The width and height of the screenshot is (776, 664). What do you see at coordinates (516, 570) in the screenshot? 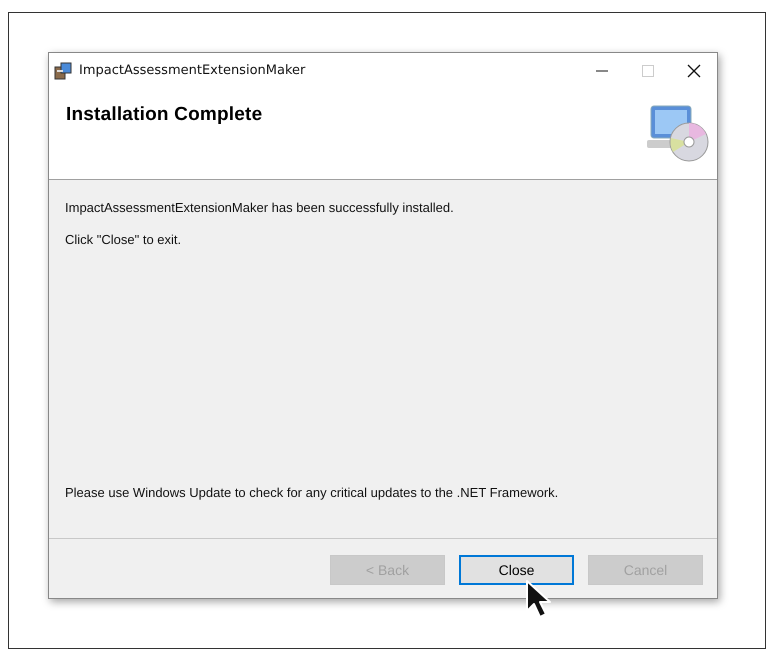
I see `close-button: Close` at bounding box center [516, 570].